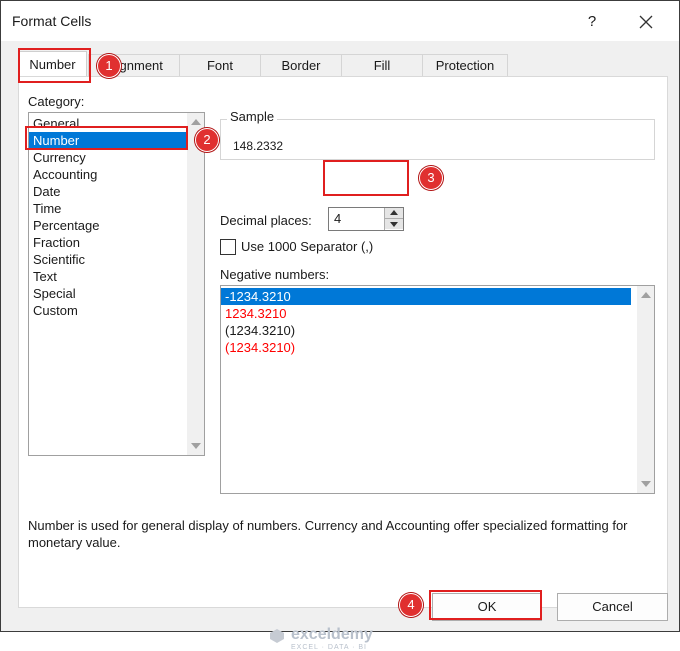  I want to click on category-label: Category:, so click(56, 101).